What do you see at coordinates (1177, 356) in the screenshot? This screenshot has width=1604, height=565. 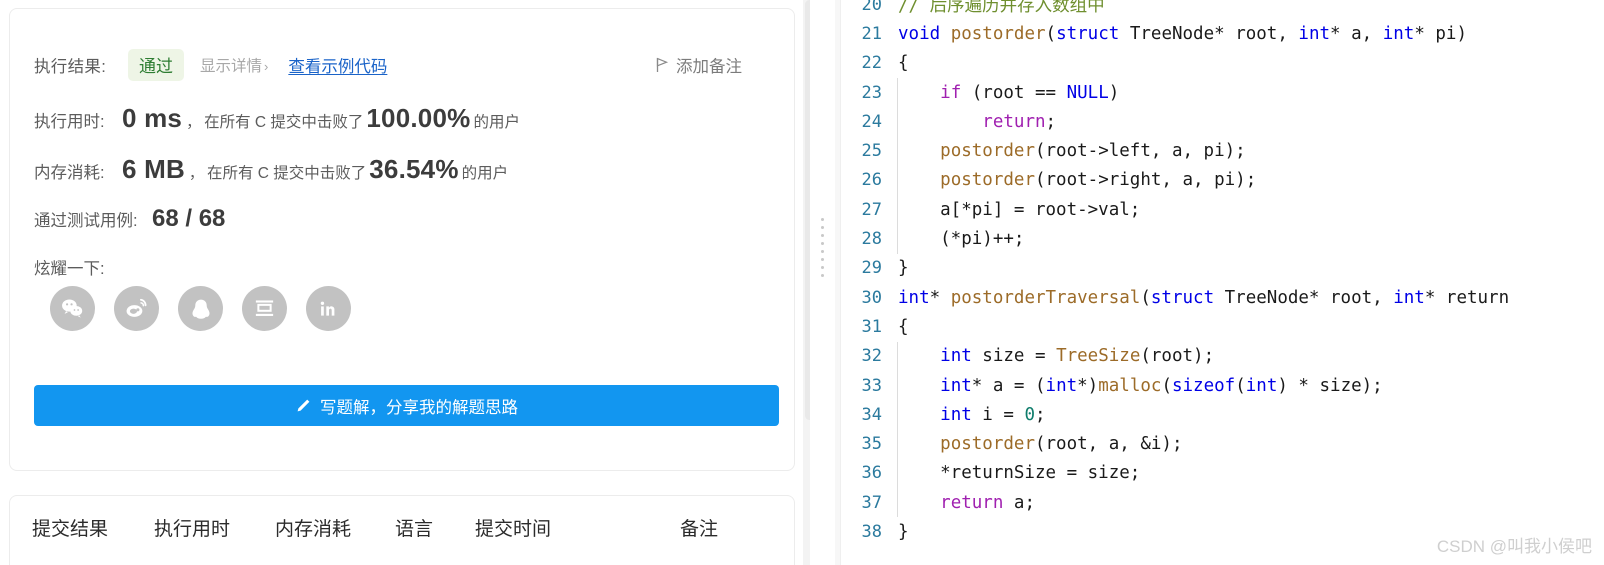 I see `code-token: (root);` at bounding box center [1177, 356].